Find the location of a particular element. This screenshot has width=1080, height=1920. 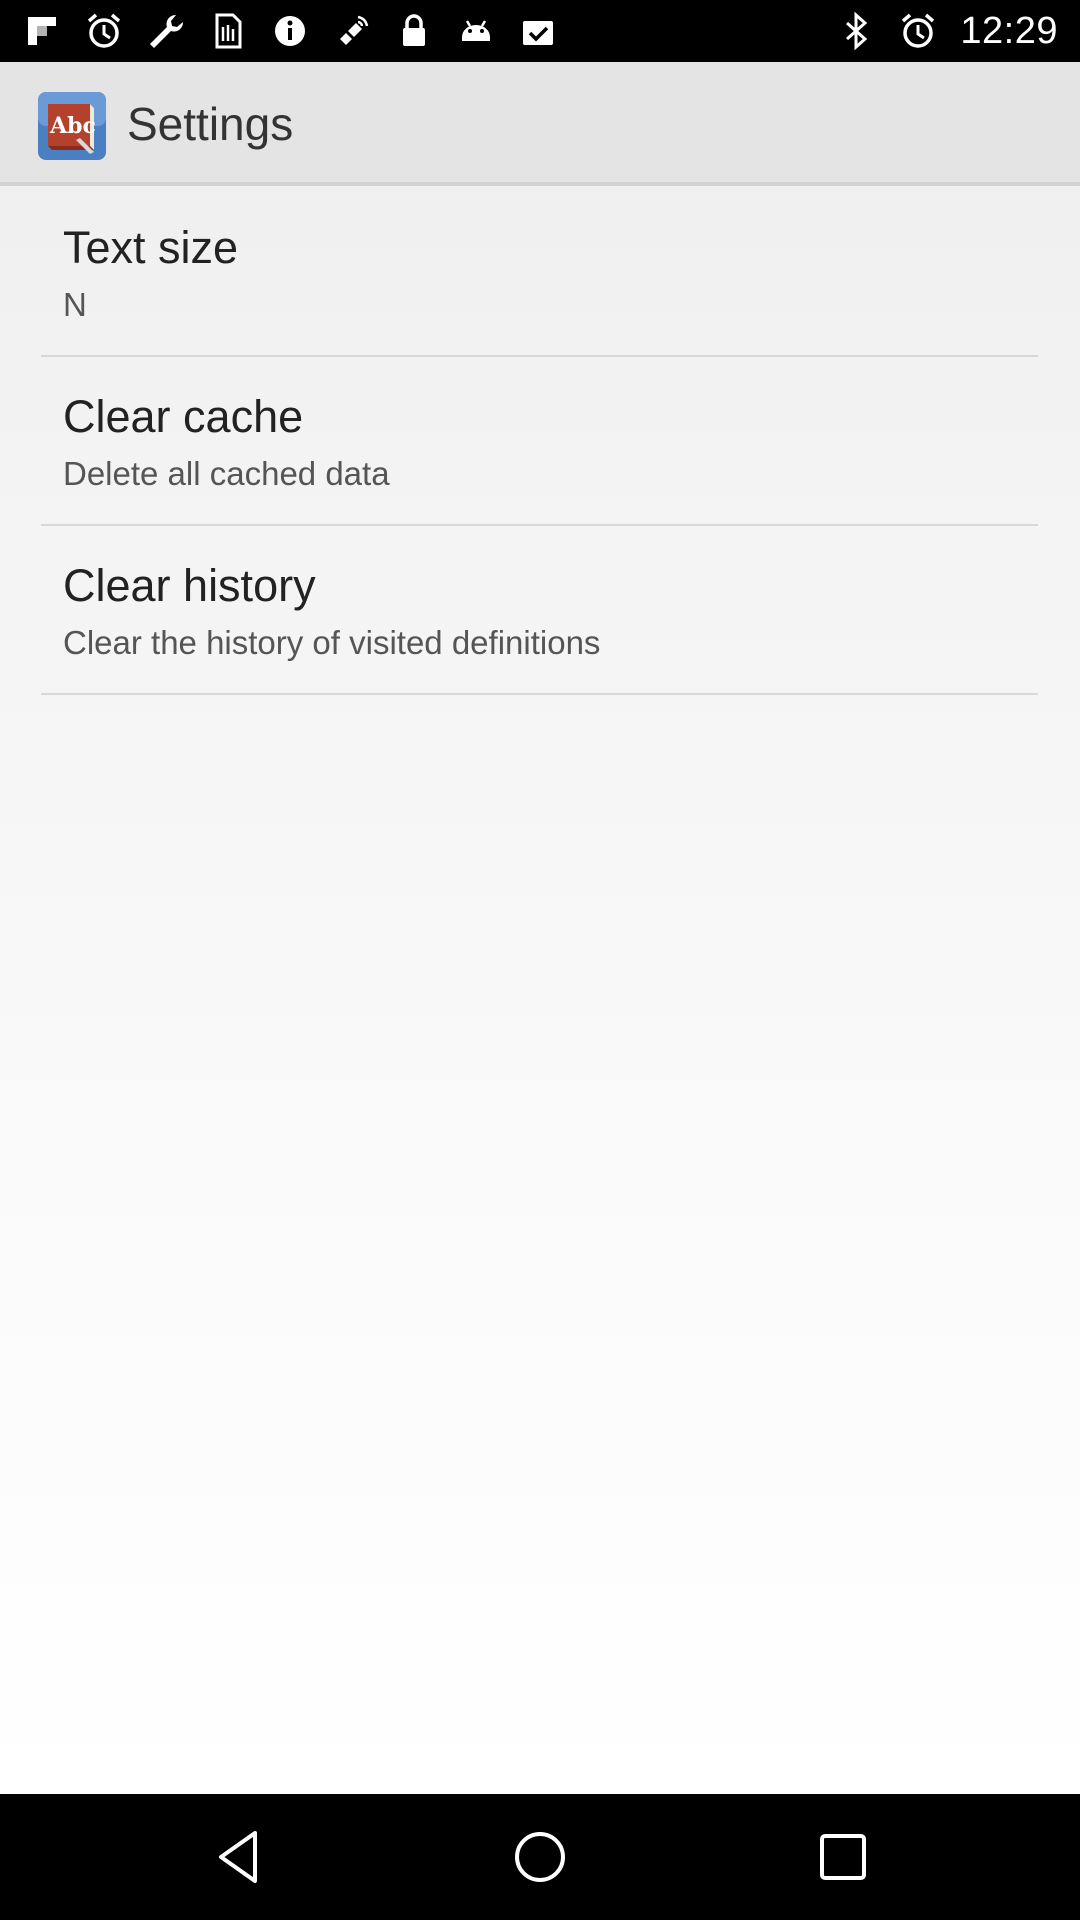

system-status: 12:29 is located at coordinates (947, 31).